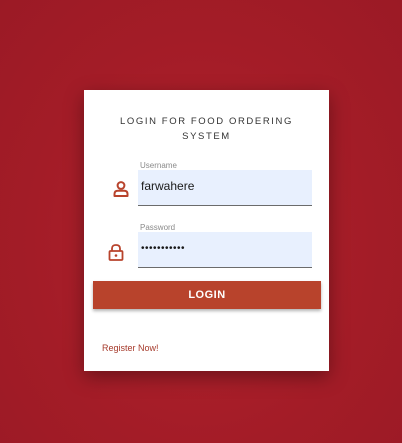 The width and height of the screenshot is (402, 443). What do you see at coordinates (158, 227) in the screenshot?
I see `password-label: Password` at bounding box center [158, 227].